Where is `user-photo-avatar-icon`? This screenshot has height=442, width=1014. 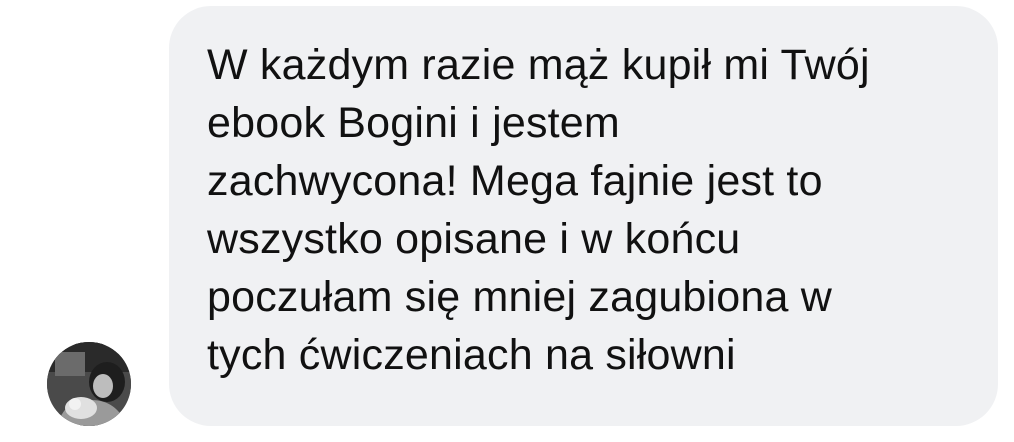
user-photo-avatar-icon is located at coordinates (89, 384).